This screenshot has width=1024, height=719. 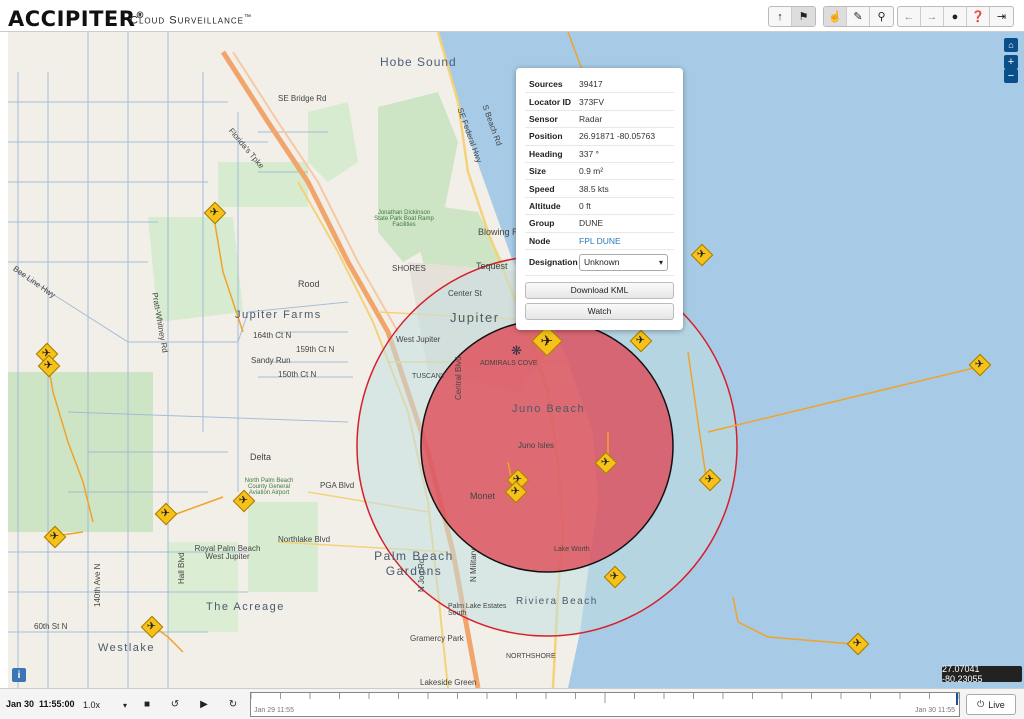 I want to click on upload-arrow-icon: ↑, so click(x=780, y=16).